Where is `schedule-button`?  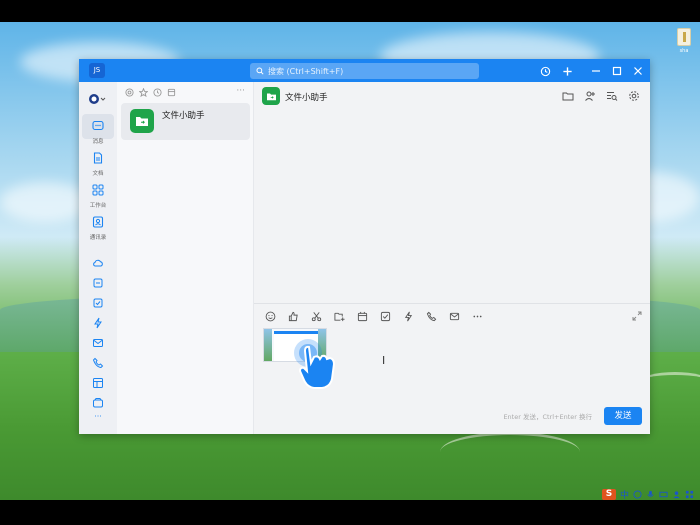
schedule-button is located at coordinates (362, 316).